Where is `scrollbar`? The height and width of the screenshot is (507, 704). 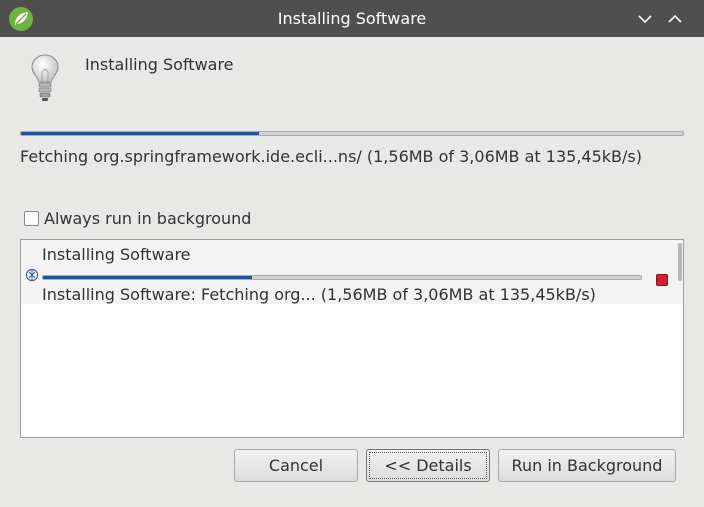
scrollbar is located at coordinates (680, 262).